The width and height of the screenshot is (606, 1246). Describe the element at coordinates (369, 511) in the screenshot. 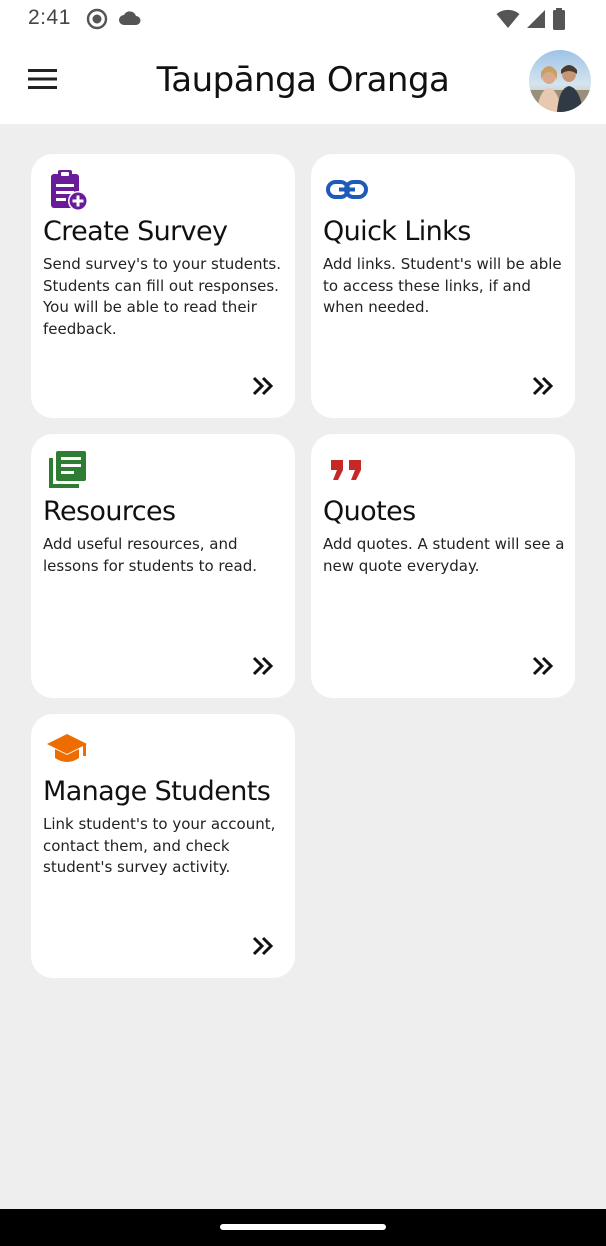

I see `card-title: Quotes` at that location.